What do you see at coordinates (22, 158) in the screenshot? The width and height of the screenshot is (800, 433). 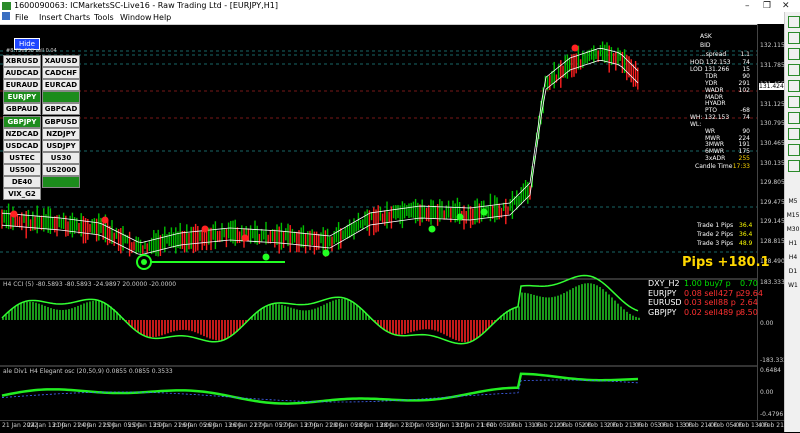 I see `symbol-button-ustec: USTEC` at bounding box center [22, 158].